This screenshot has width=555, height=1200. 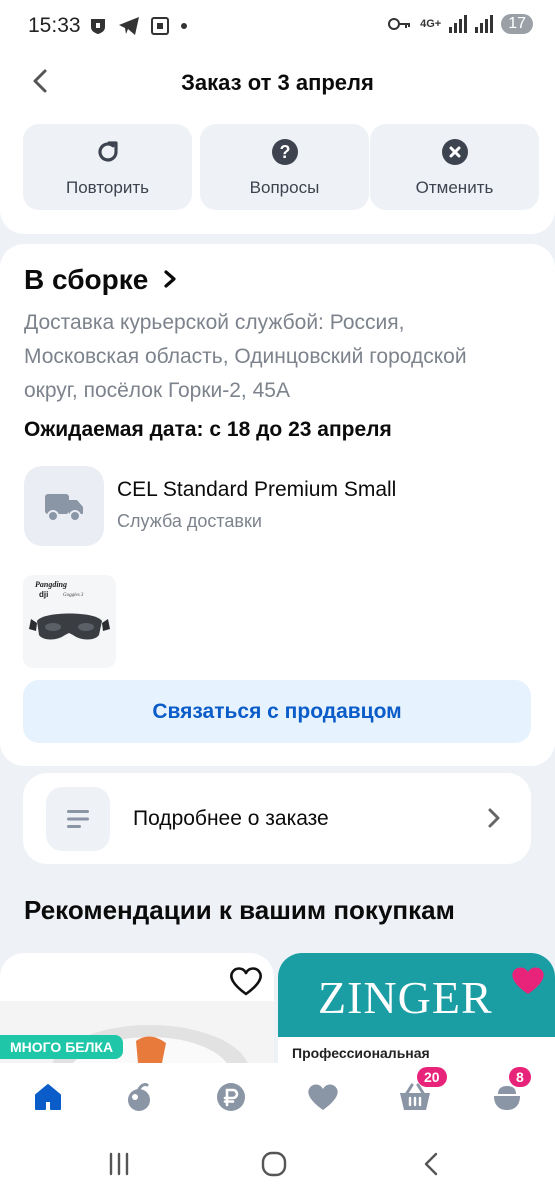 I want to click on product-thumbnail: Pangding dji Goggles 3, so click(x=69, y=621).